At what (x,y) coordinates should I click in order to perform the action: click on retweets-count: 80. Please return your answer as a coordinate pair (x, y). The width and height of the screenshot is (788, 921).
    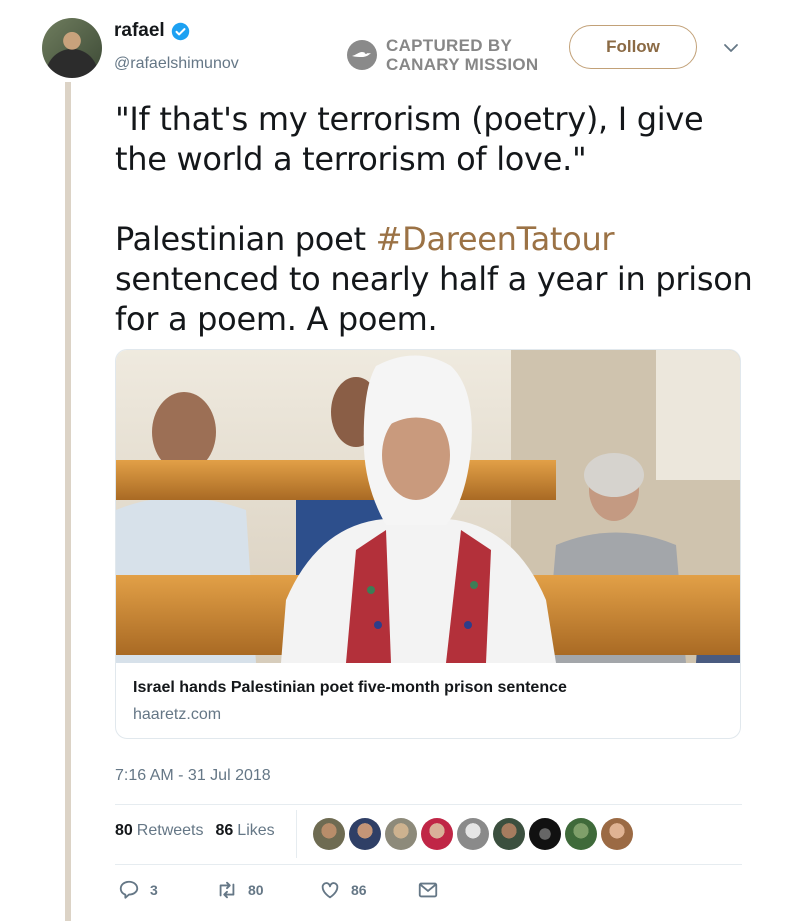
    Looking at the image, I should click on (124, 830).